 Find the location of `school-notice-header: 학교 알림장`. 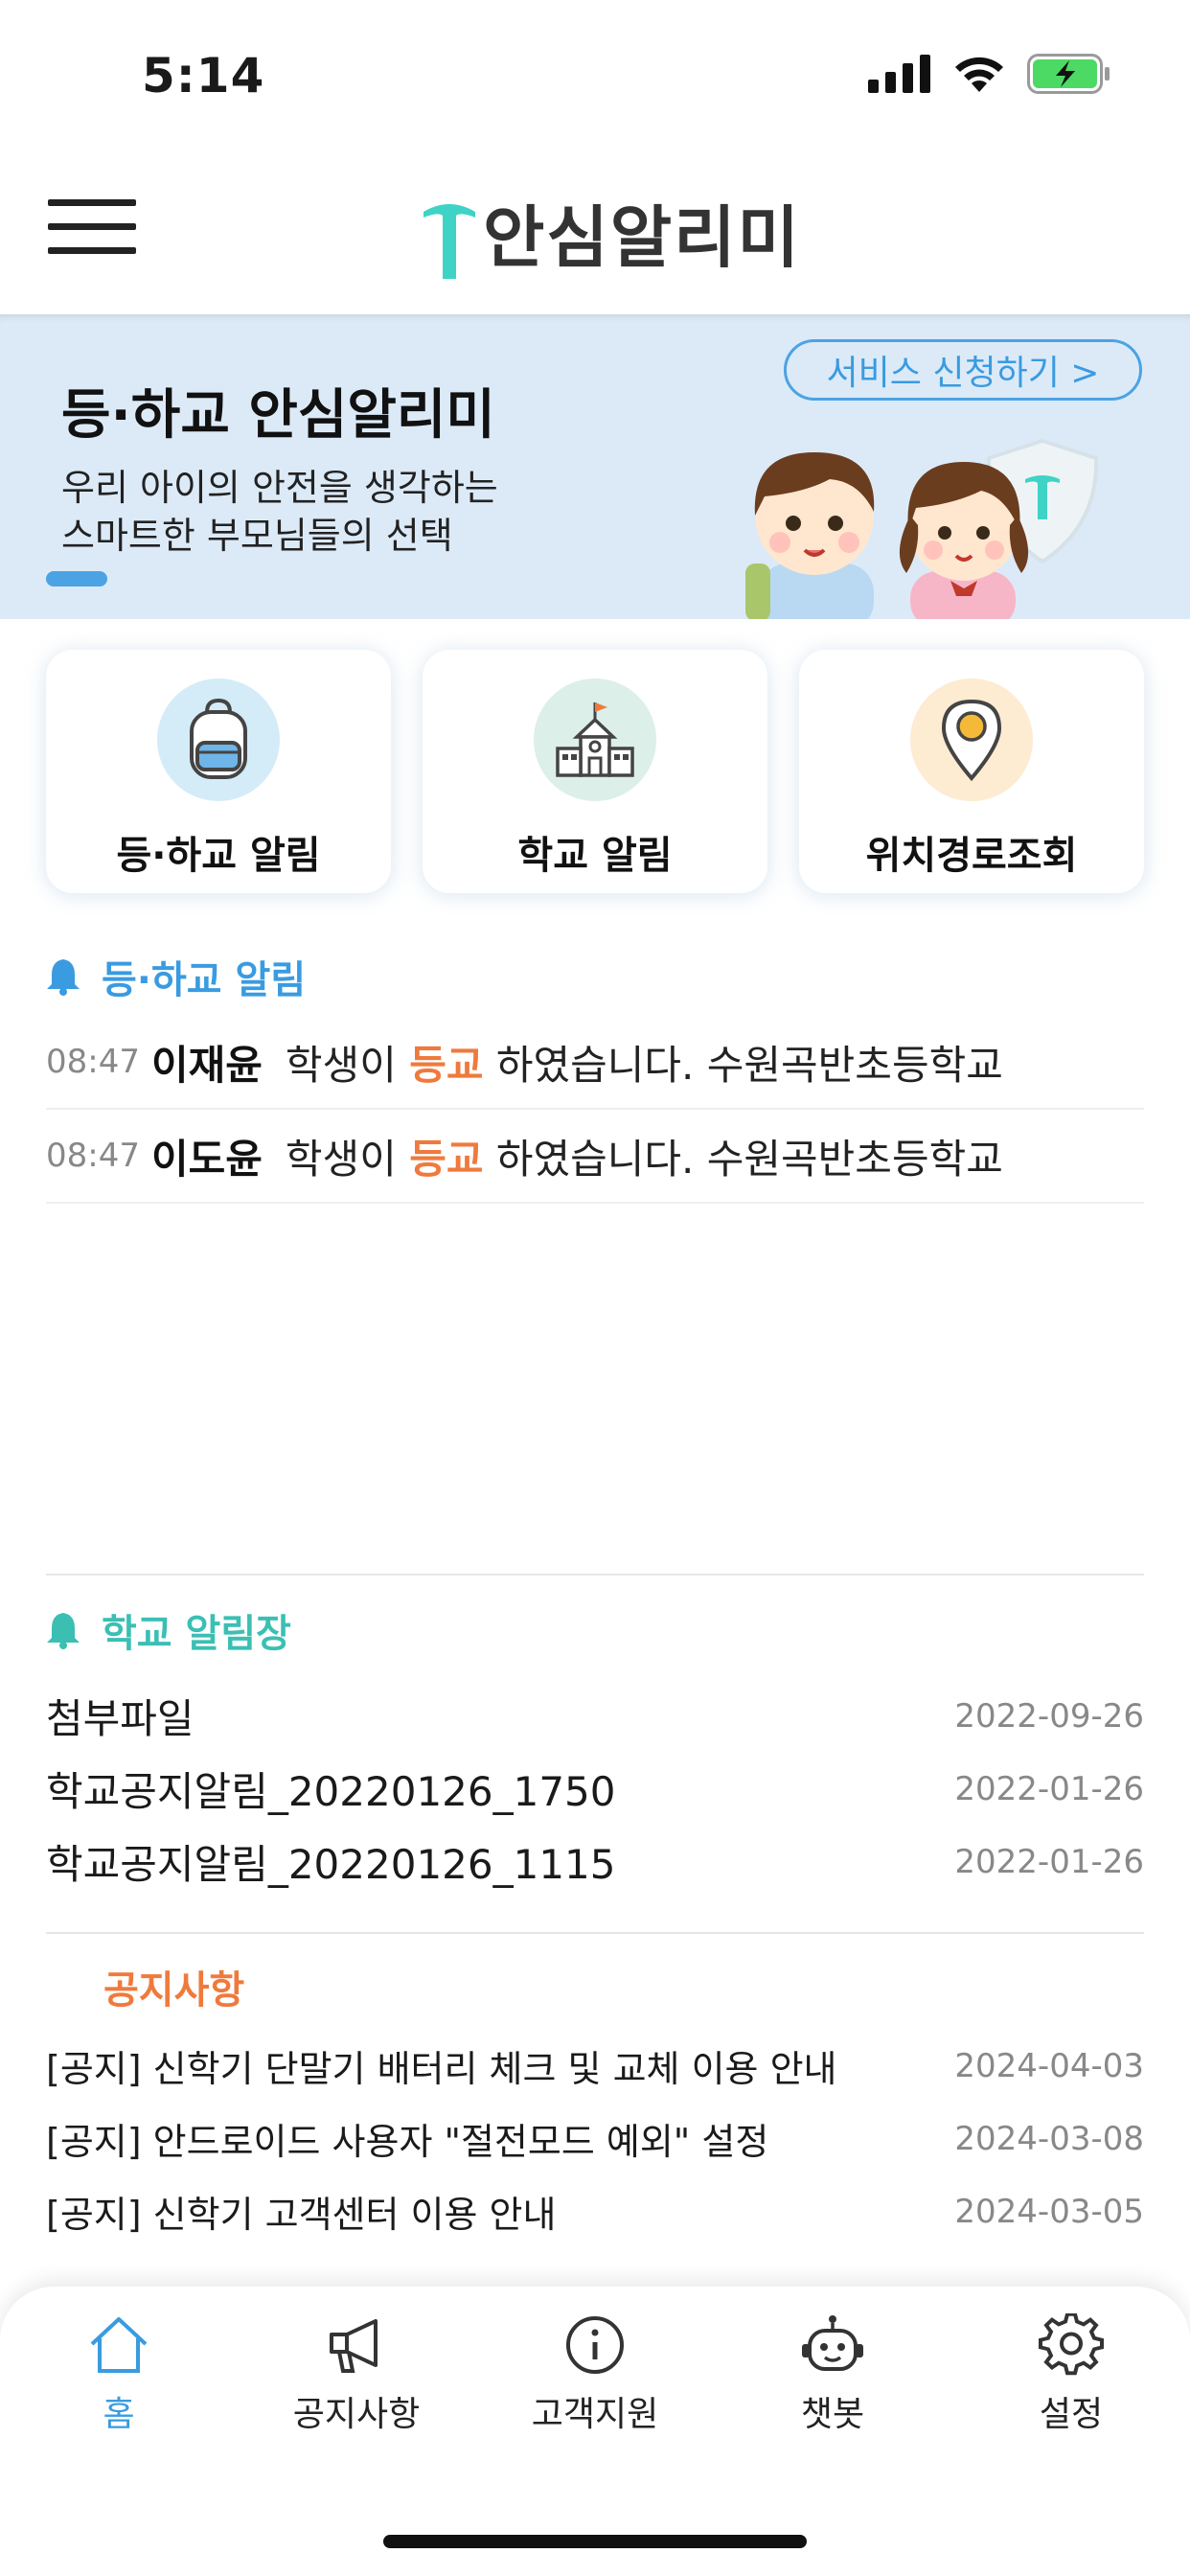

school-notice-header: 학교 알림장 is located at coordinates (168, 1630).